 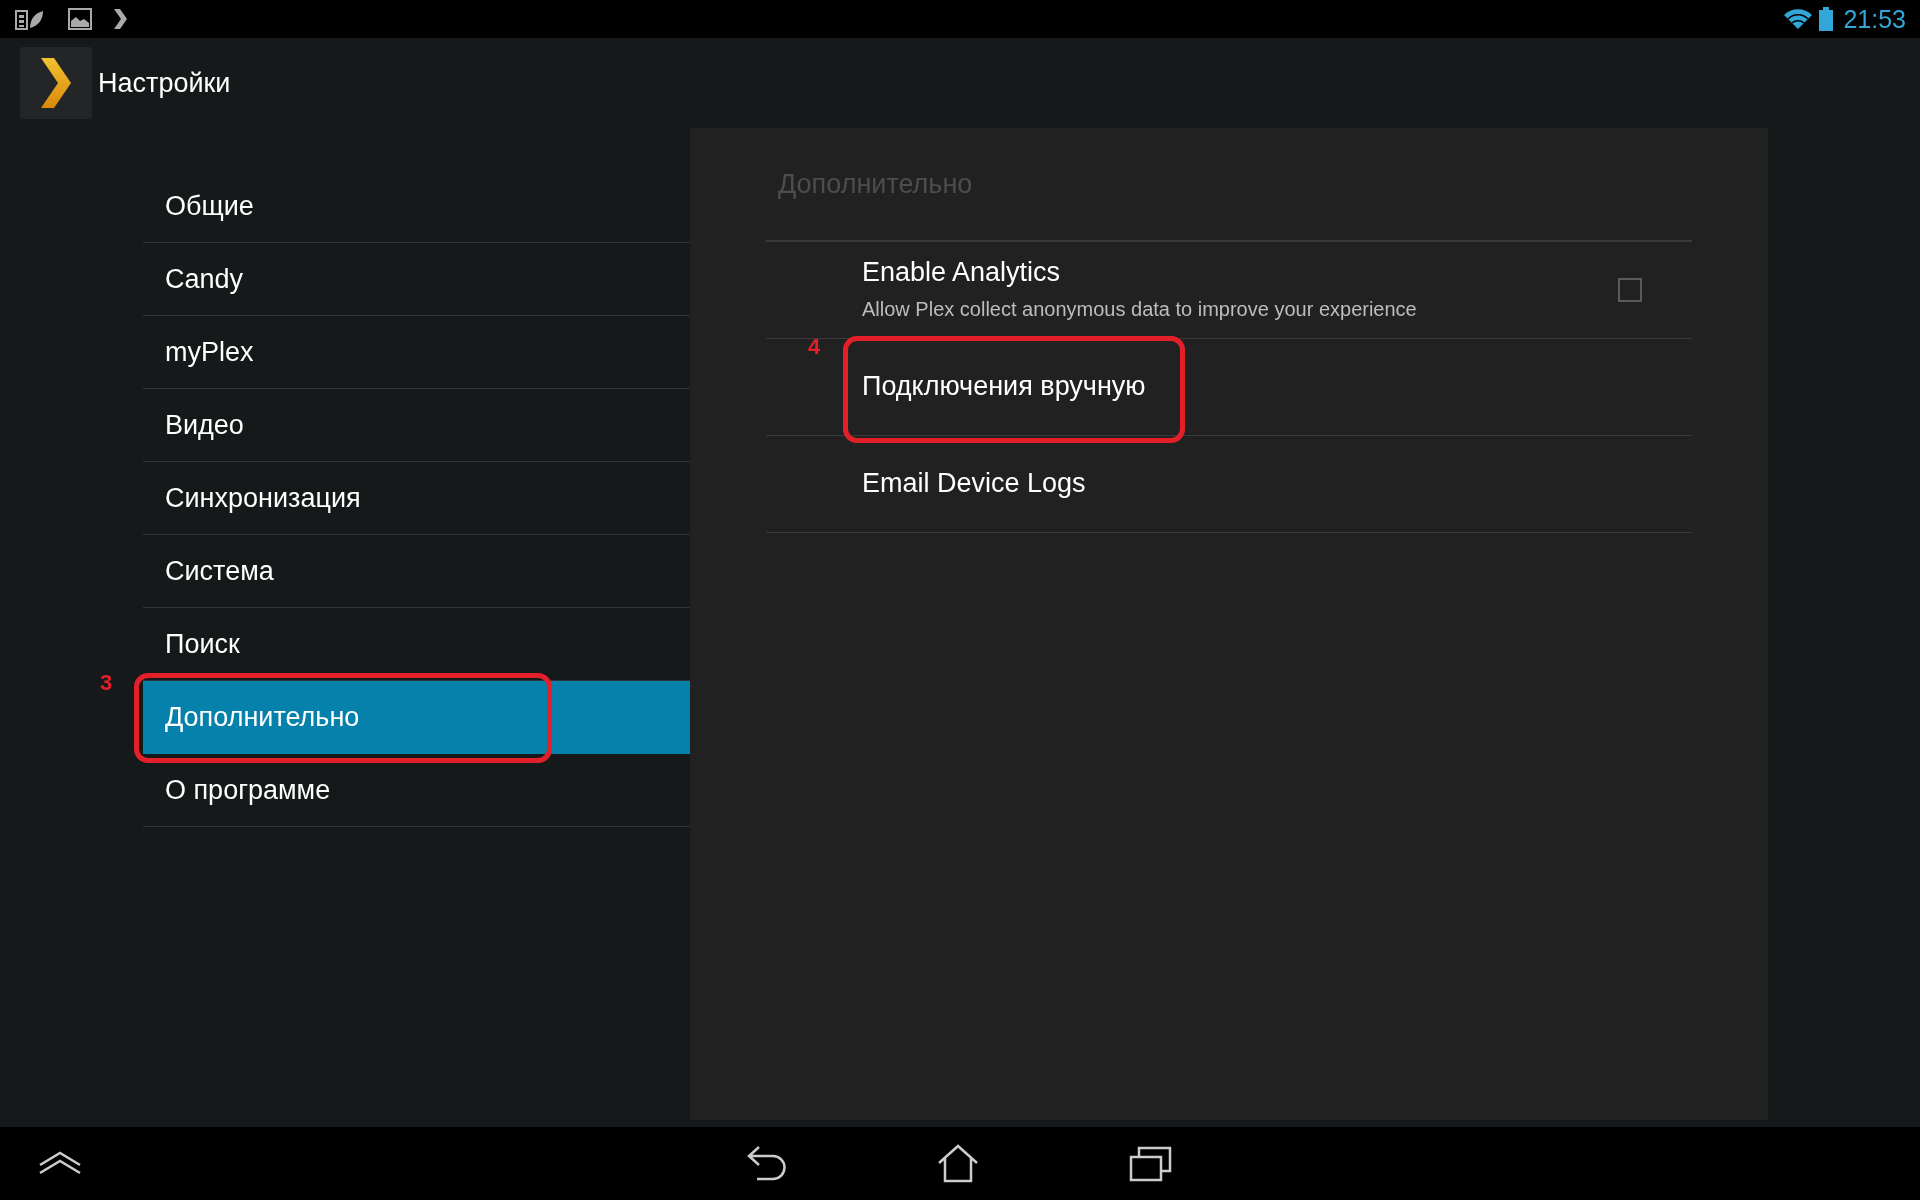 What do you see at coordinates (1826, 19) in the screenshot?
I see `battery-icon` at bounding box center [1826, 19].